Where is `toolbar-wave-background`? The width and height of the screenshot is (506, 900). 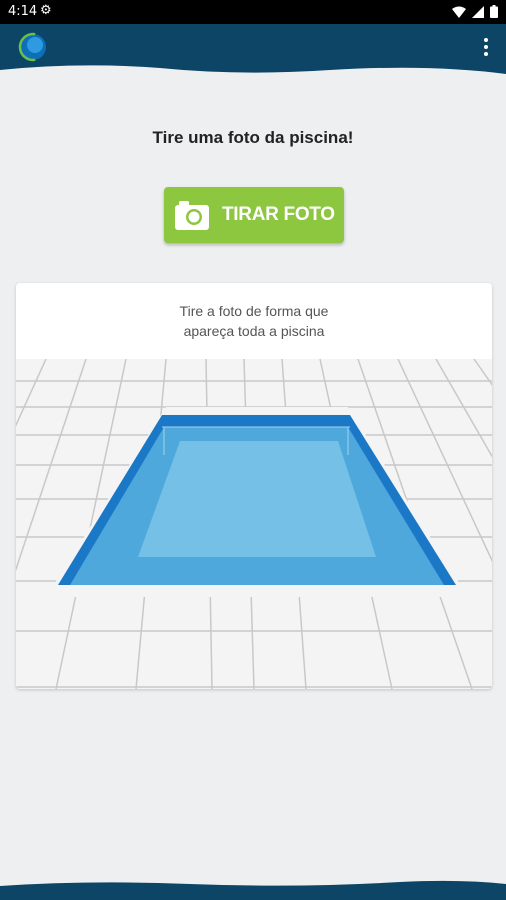
toolbar-wave-background is located at coordinates (253, 49).